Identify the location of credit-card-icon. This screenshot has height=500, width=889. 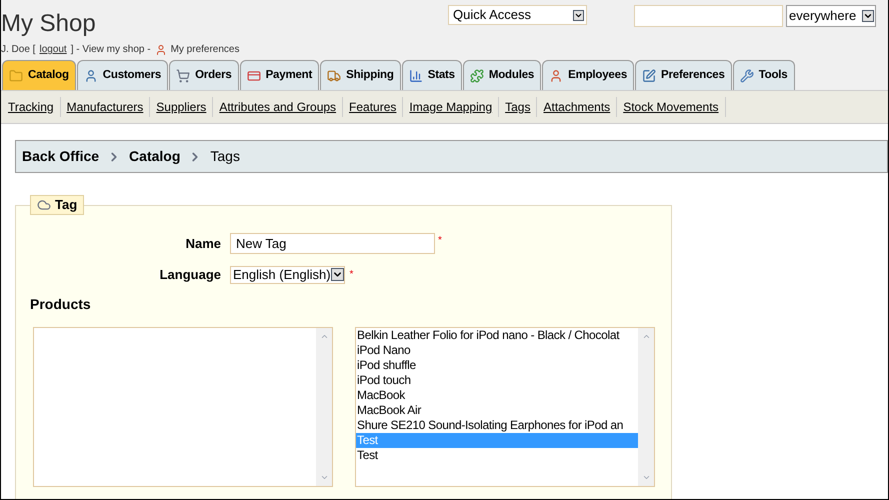
(253, 75).